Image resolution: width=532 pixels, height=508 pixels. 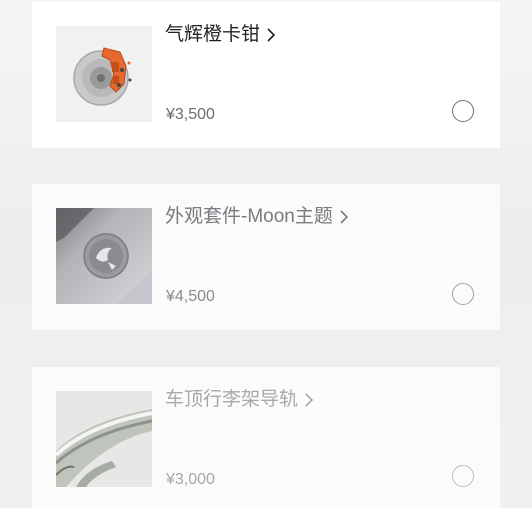 I want to click on brake-caliper-icon, so click(x=104, y=74).